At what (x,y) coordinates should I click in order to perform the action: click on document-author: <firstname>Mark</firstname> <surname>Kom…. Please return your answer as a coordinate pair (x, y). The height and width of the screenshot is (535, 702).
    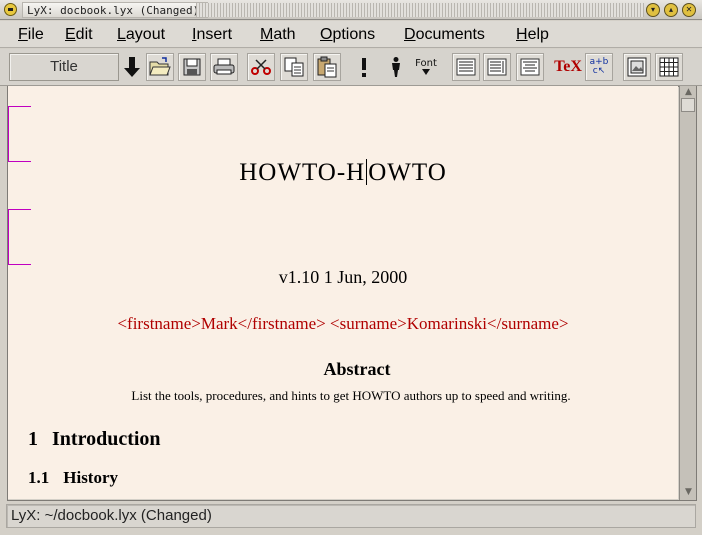
    Looking at the image, I should click on (343, 324).